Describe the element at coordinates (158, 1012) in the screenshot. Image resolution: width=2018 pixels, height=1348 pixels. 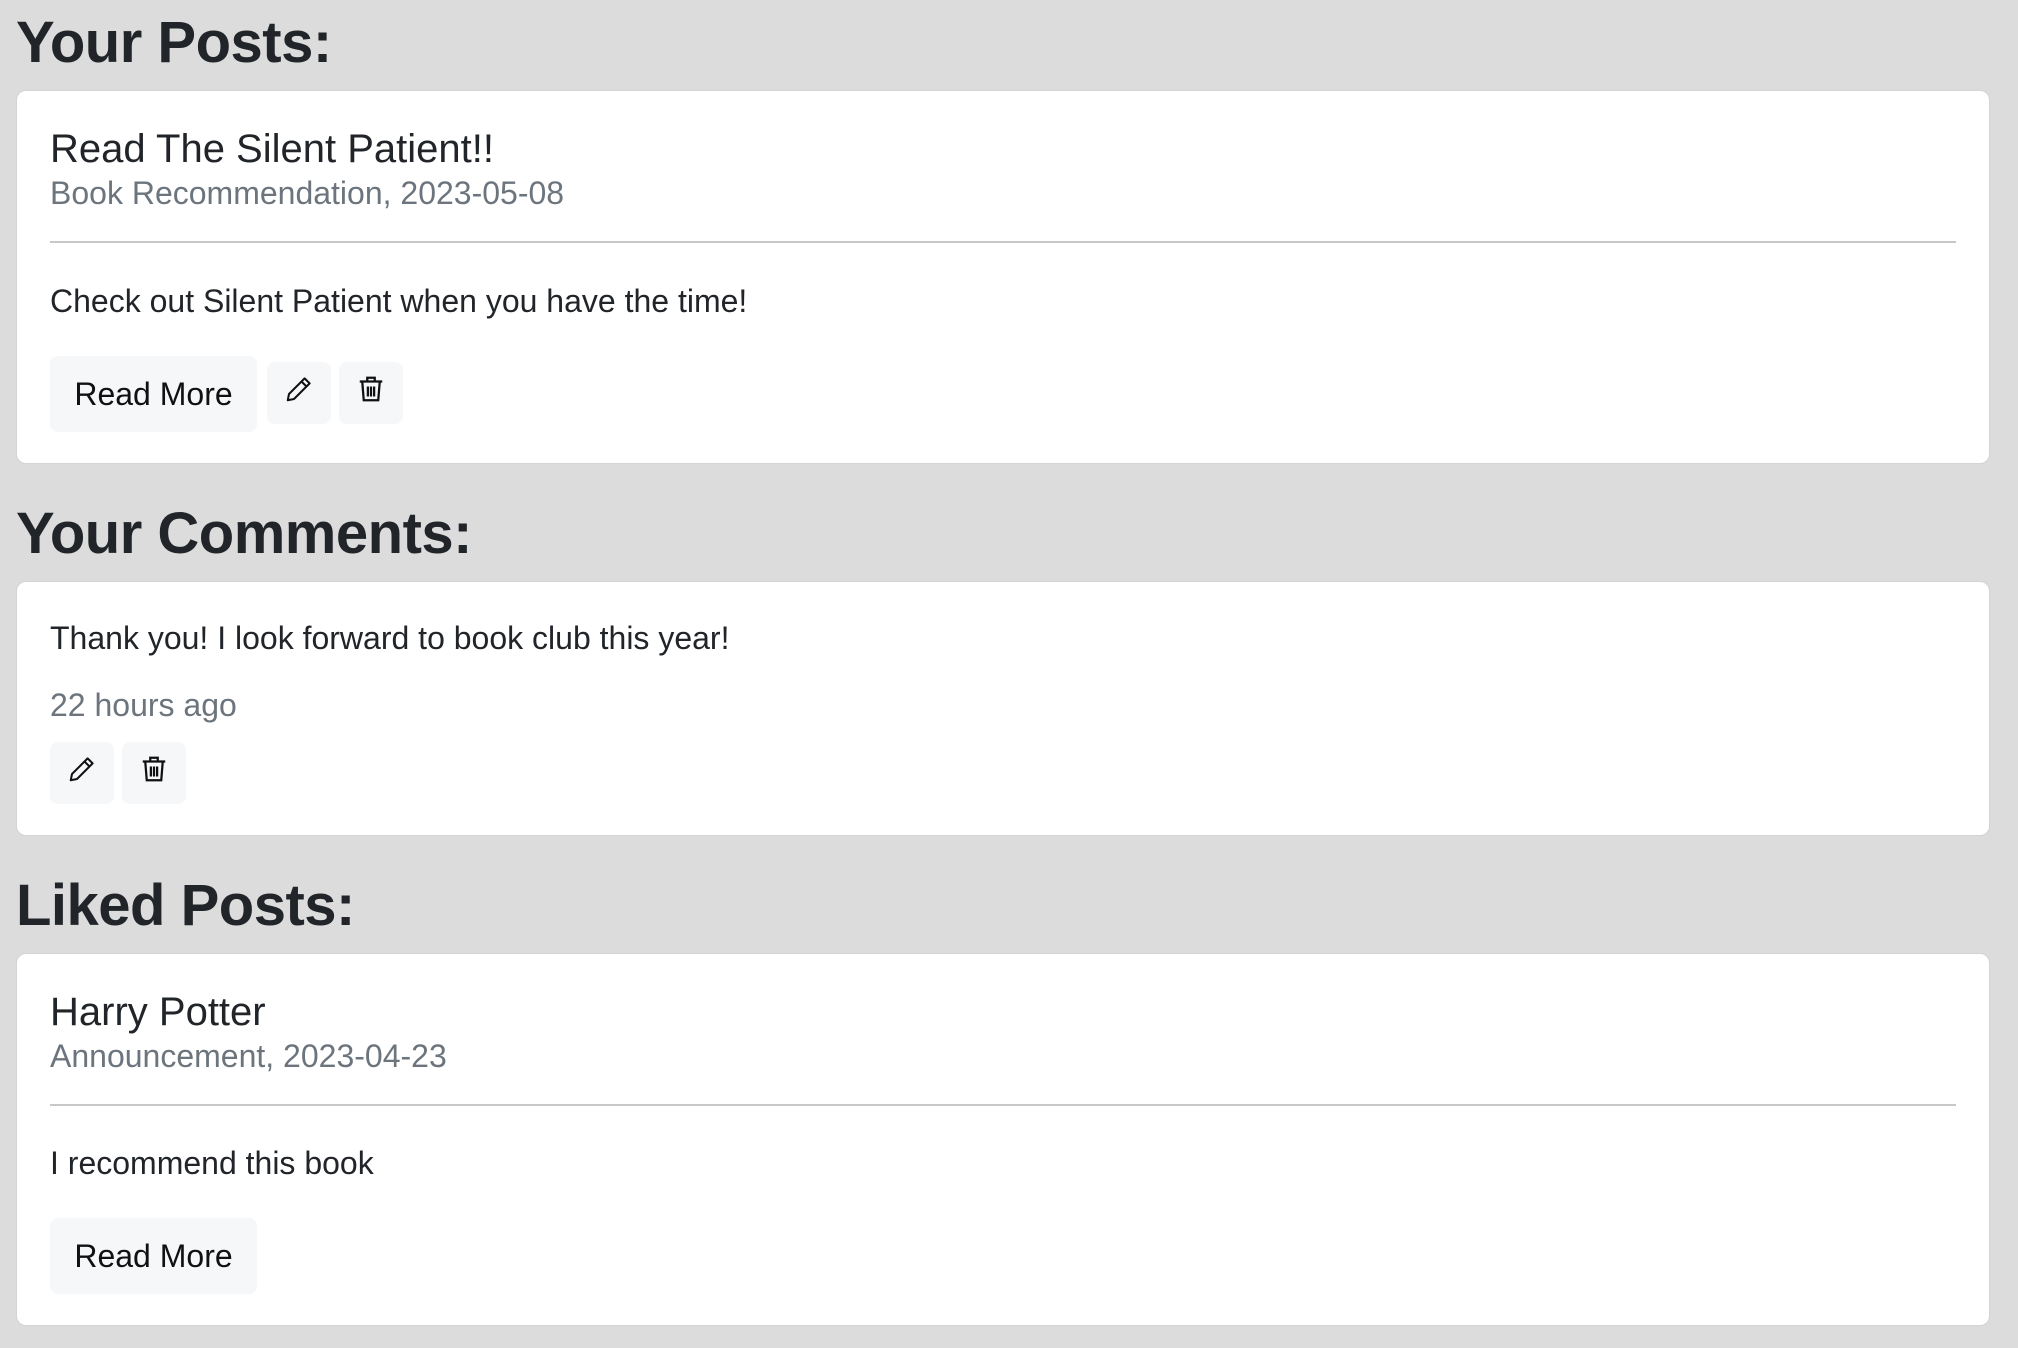
I see `post-title: Harry Potter` at that location.